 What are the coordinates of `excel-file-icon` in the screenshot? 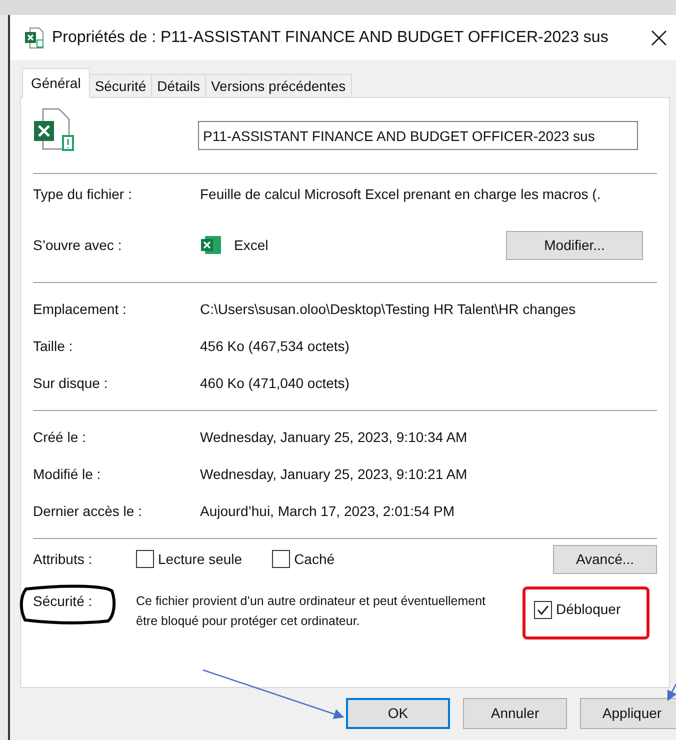 It's located at (35, 37).